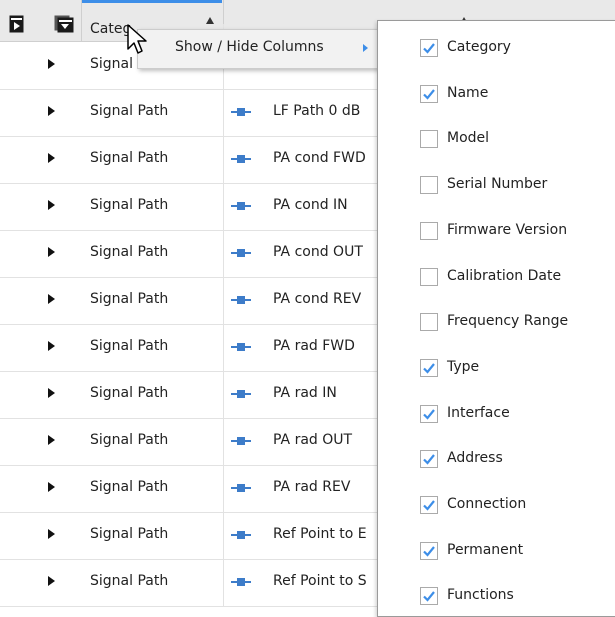 The image size is (615, 617). I want to click on row-name: PA cond IN, so click(310, 205).